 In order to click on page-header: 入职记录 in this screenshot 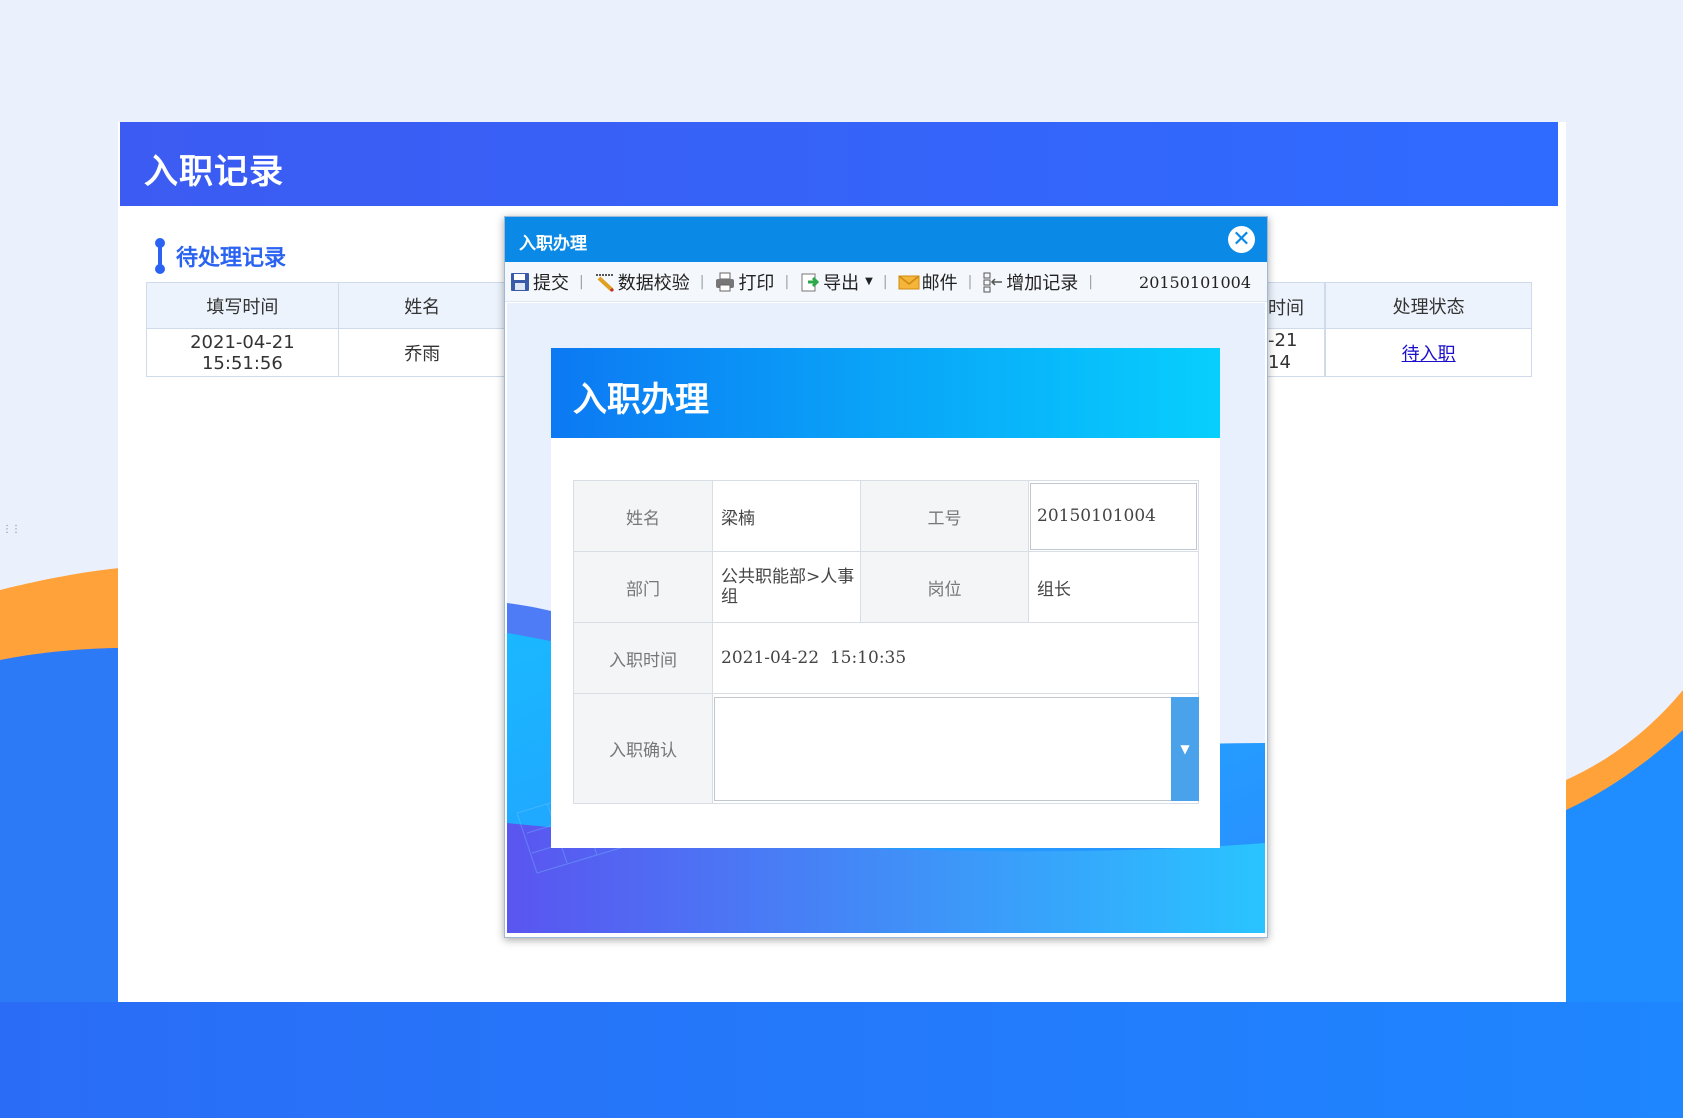, I will do `click(839, 164)`.